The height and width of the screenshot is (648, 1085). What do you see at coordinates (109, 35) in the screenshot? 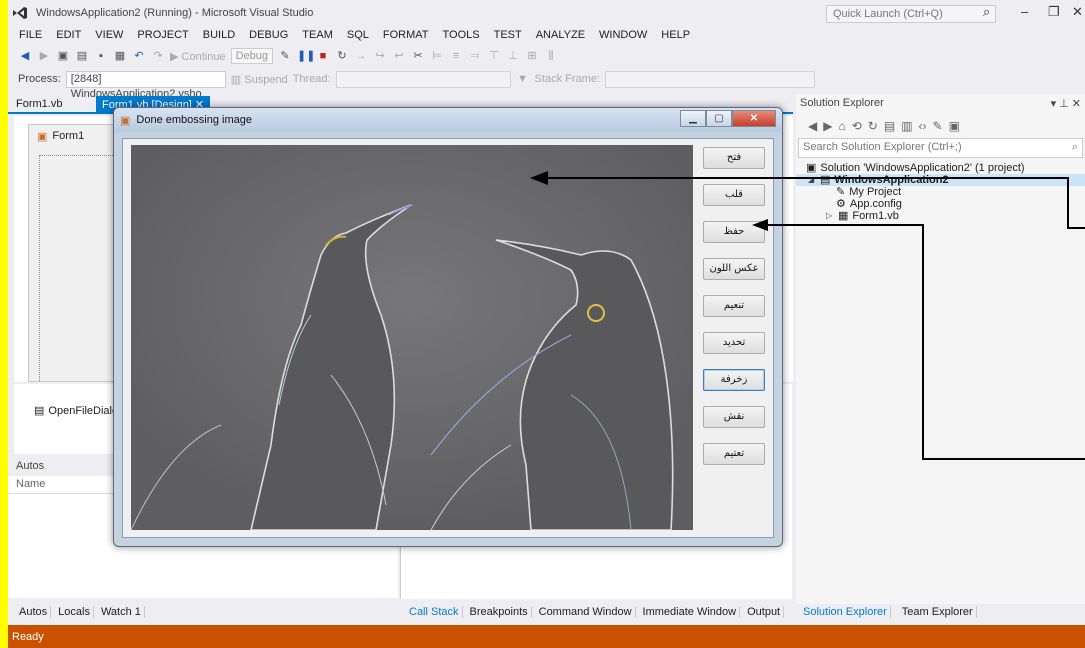
I see `menu-view: VIEW` at bounding box center [109, 35].